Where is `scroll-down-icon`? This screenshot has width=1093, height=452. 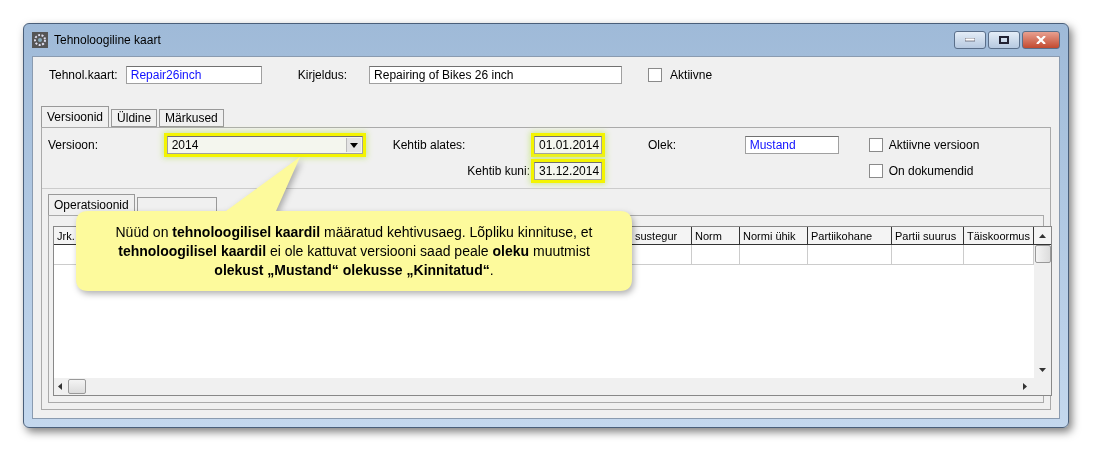 scroll-down-icon is located at coordinates (1042, 370).